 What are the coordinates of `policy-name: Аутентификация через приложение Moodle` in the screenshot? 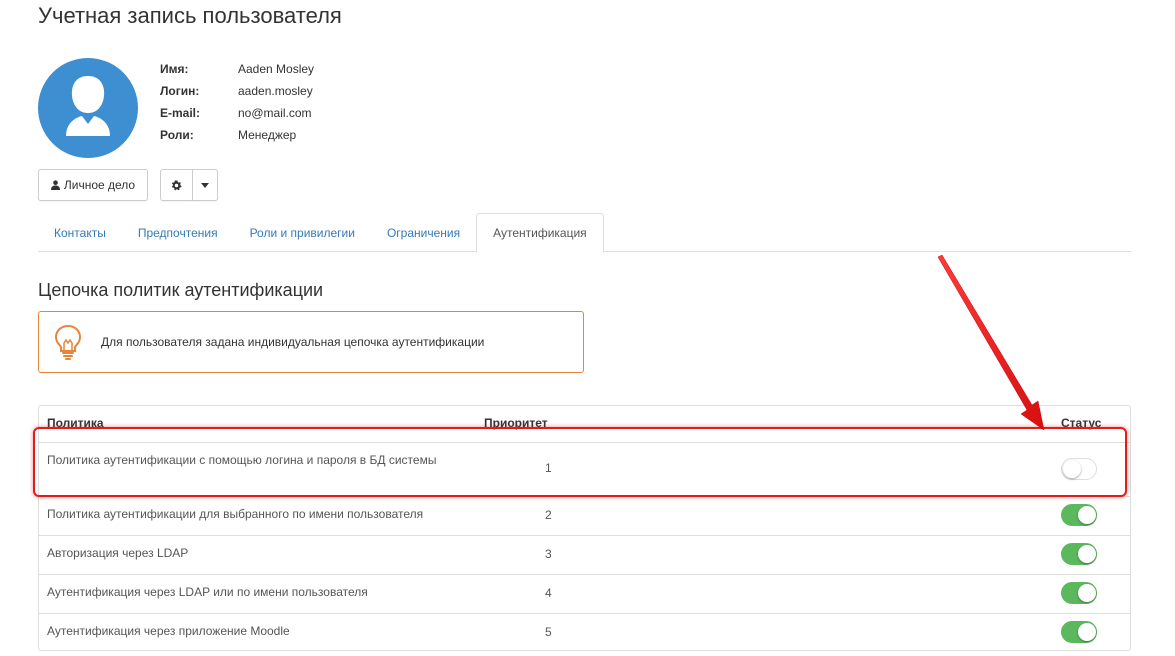 It's located at (168, 631).